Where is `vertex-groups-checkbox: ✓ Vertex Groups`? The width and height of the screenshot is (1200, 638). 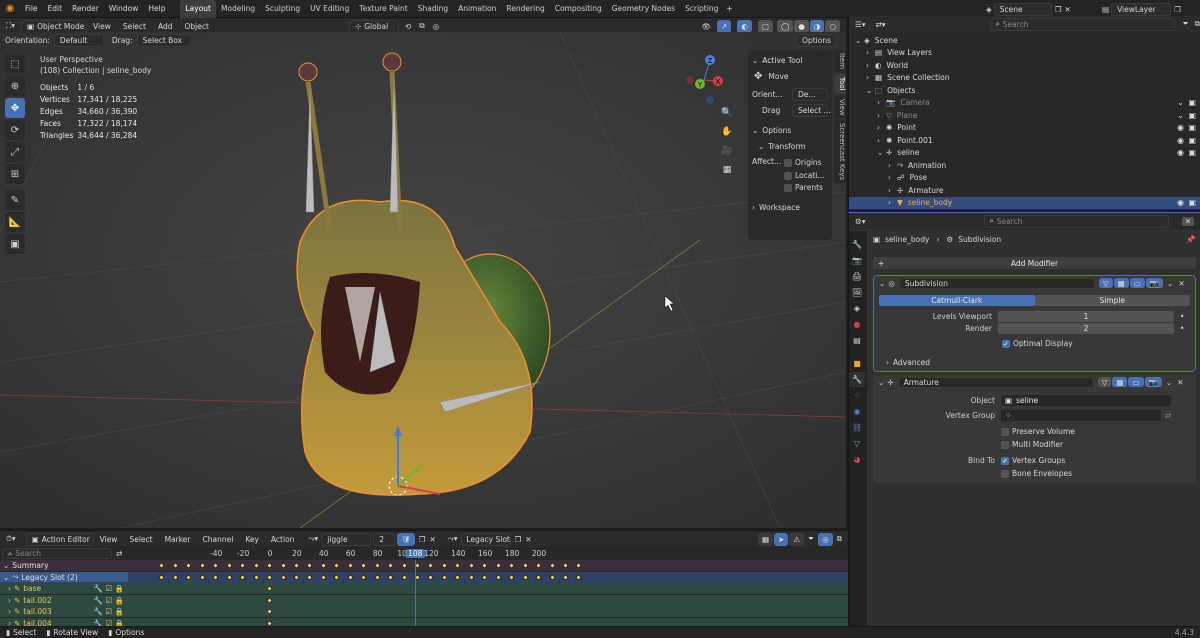
vertex-groups-checkbox: ✓ Vertex Groups is located at coordinates (1033, 460).